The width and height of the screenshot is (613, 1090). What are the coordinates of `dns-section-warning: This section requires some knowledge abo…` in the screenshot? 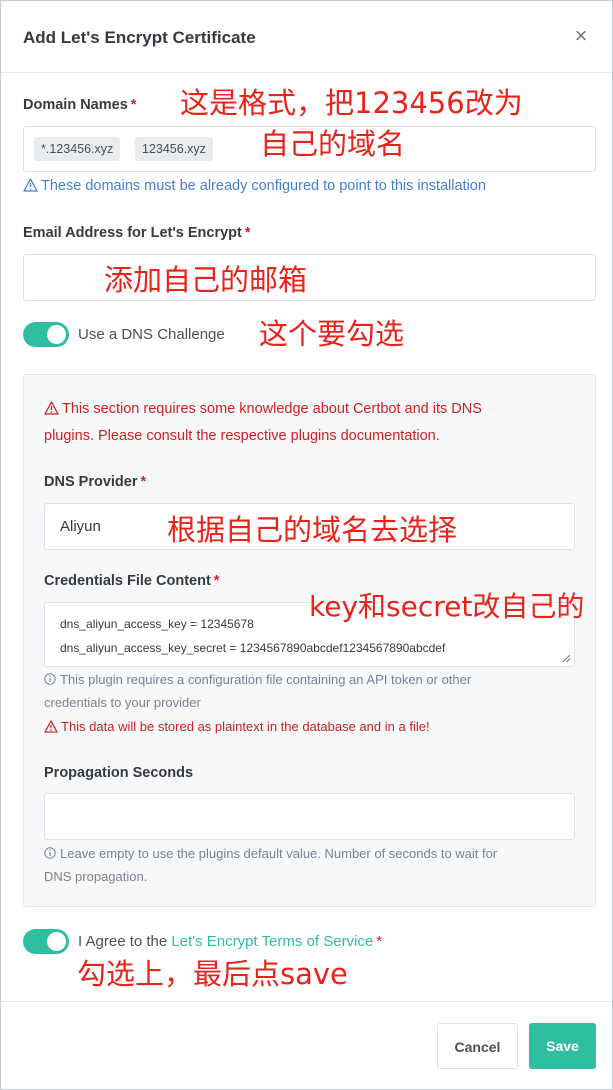 It's located at (263, 423).